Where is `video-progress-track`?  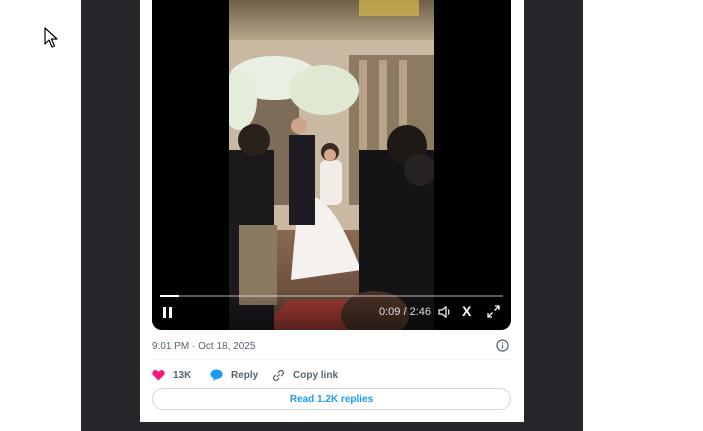
video-progress-track is located at coordinates (331, 296).